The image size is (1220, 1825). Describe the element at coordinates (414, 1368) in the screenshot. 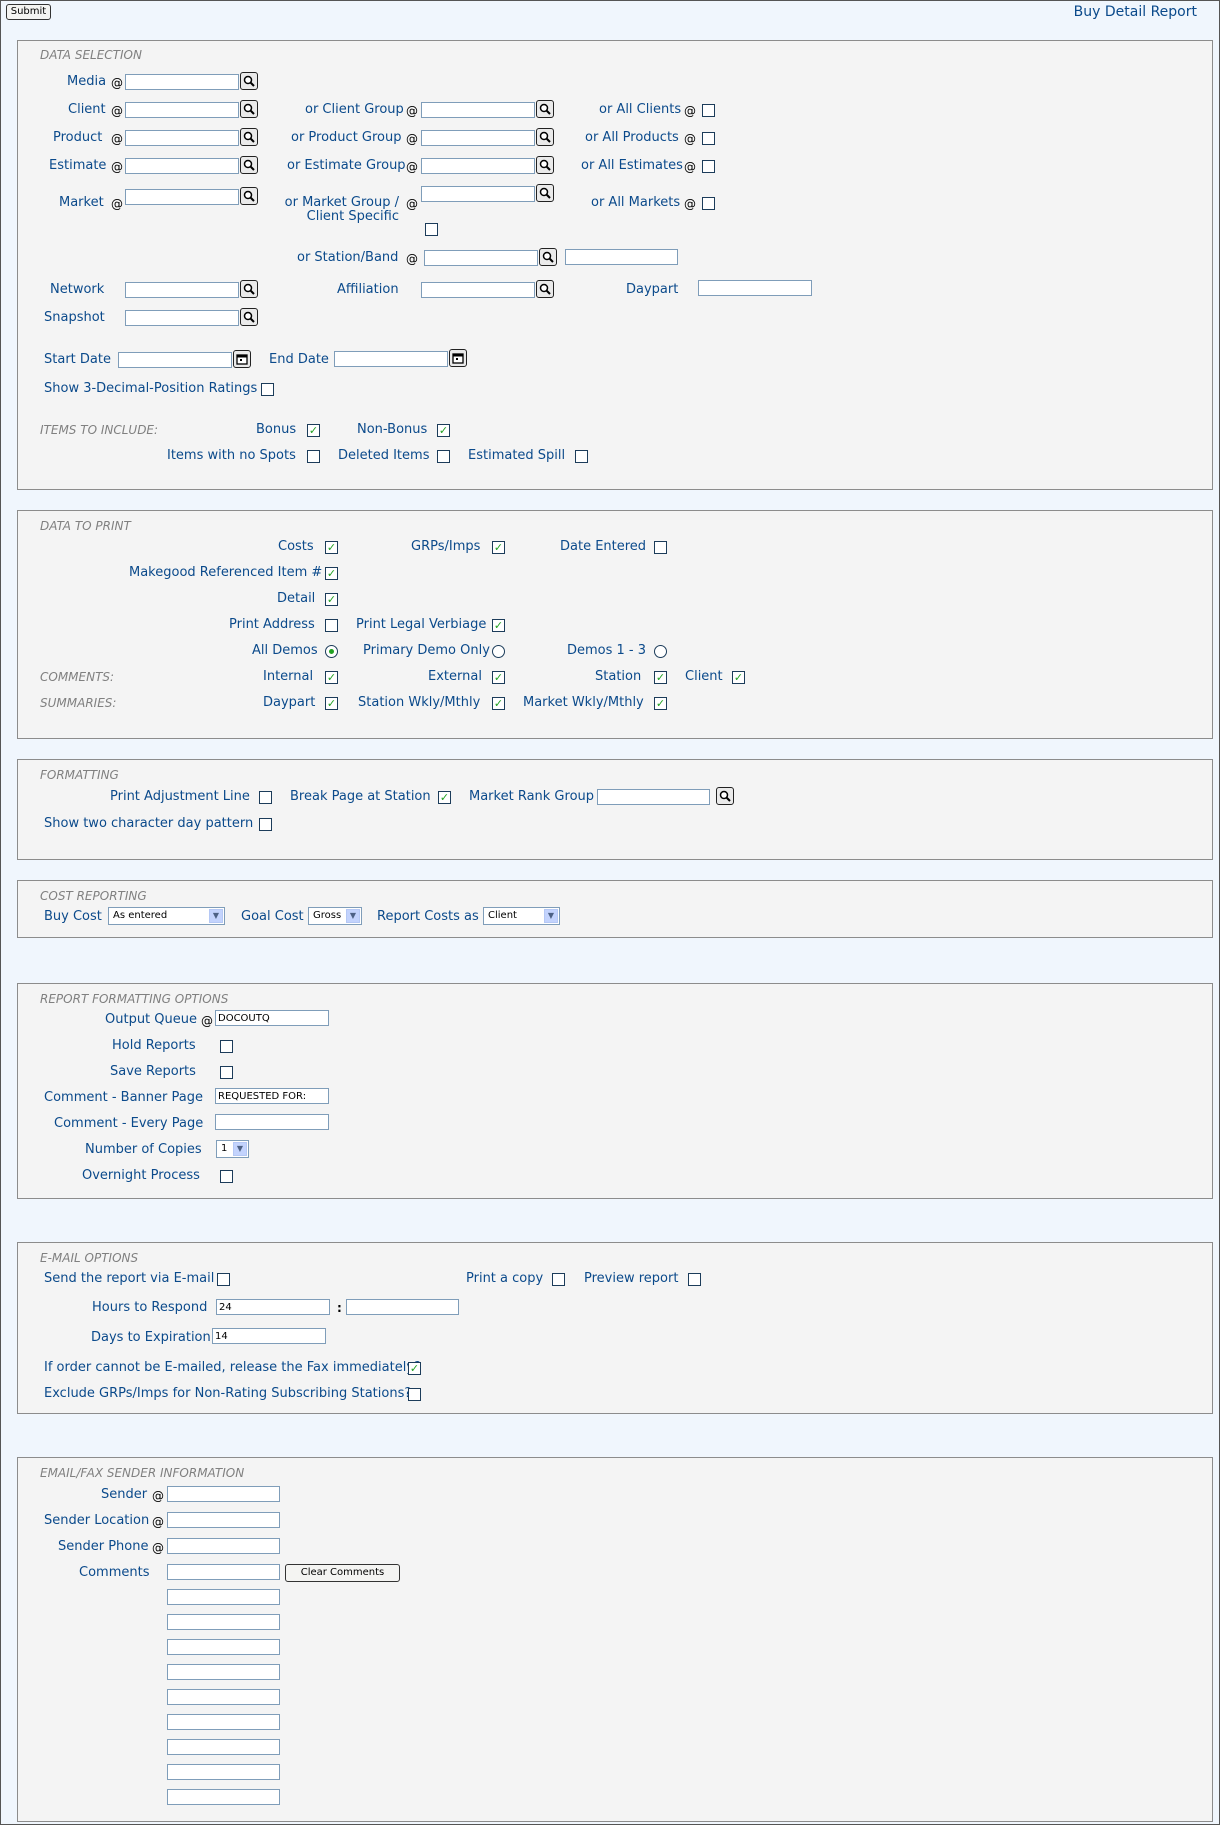

I see `release-fax-checkbox: ✓` at that location.